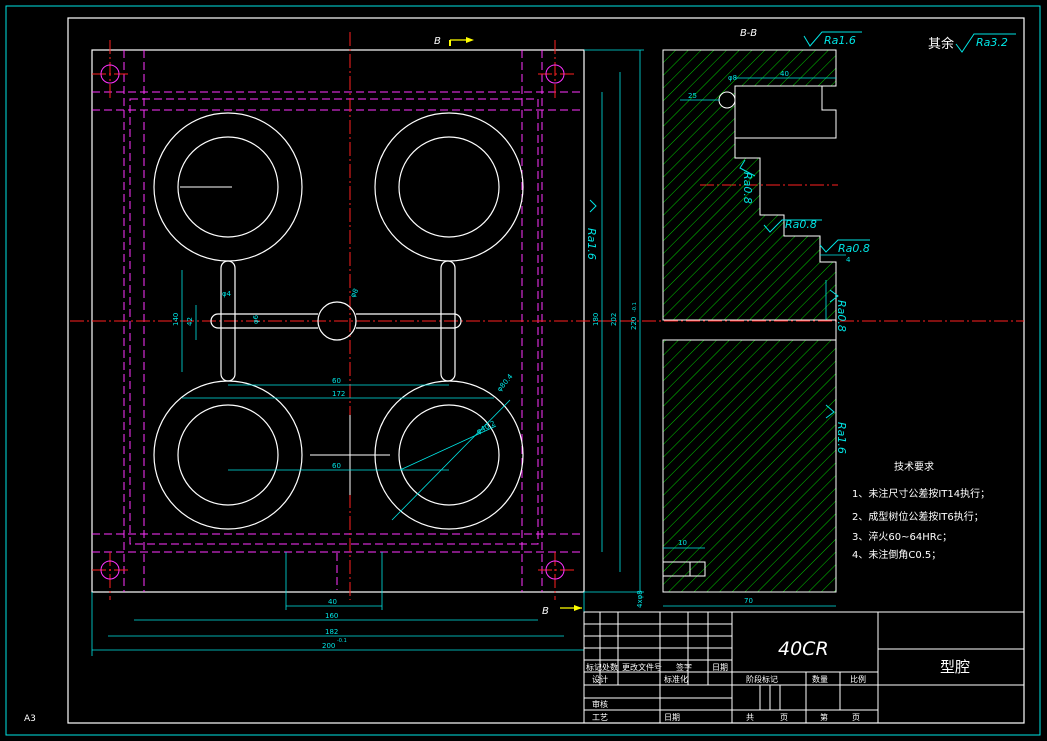 This screenshot has width=1047, height=741. What do you see at coordinates (784, 717) in the screenshot?
I see `label-sheets: 页` at bounding box center [784, 717].